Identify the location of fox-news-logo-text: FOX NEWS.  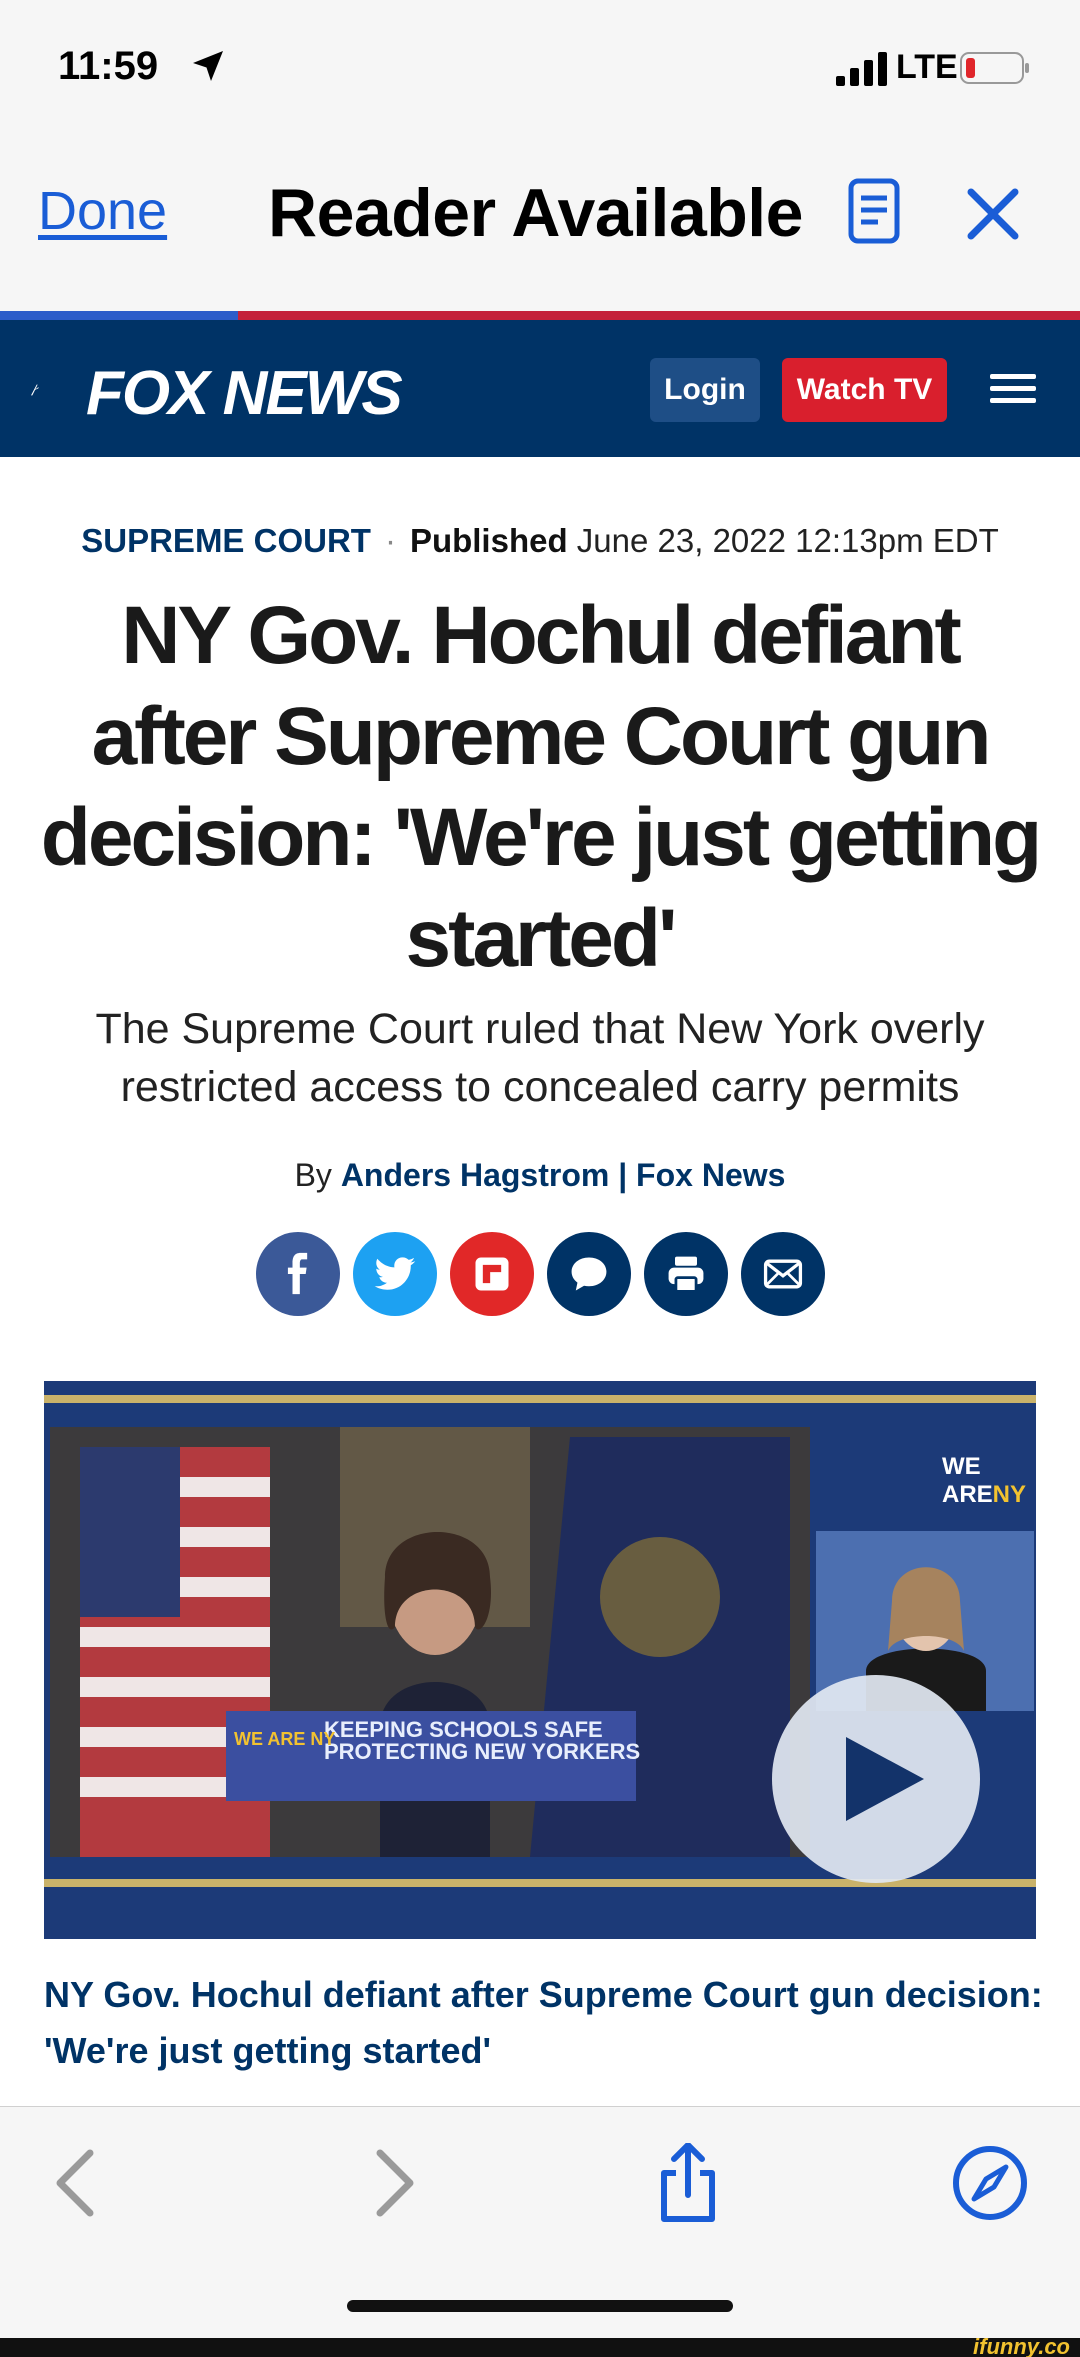
(244, 393).